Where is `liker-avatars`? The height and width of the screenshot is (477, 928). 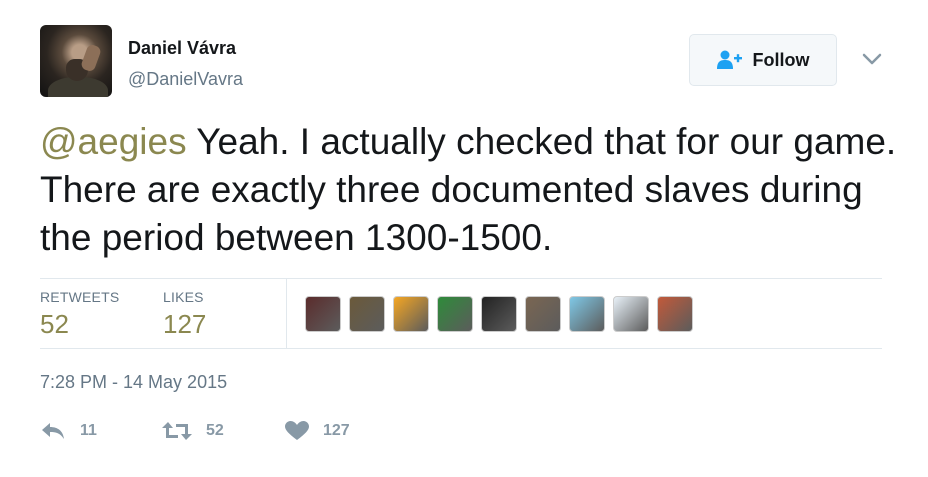 liker-avatars is located at coordinates (499, 314).